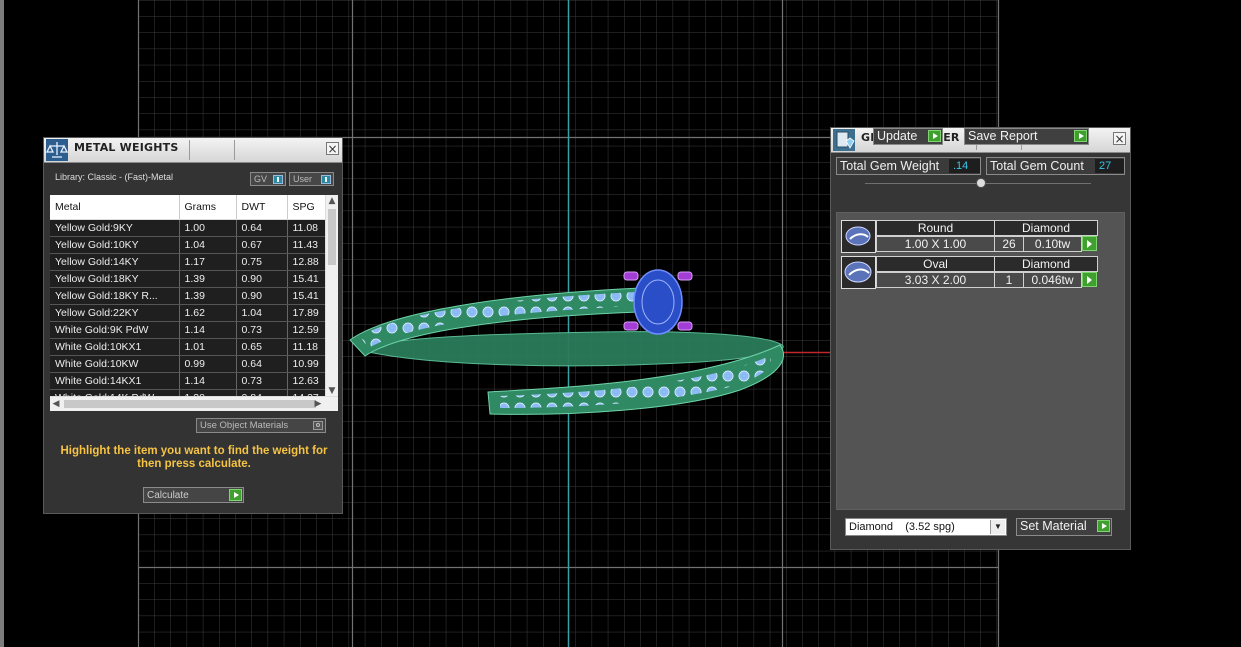 This screenshot has width=1241, height=647. What do you see at coordinates (307, 296) in the screenshot?
I see `cell-spg: 15.41` at bounding box center [307, 296].